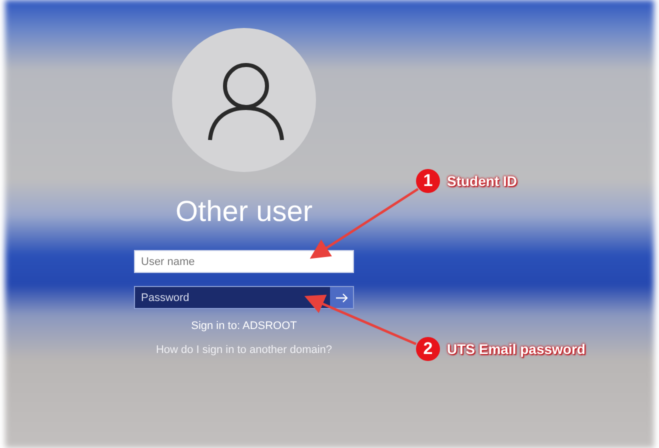  Describe the element at coordinates (244, 350) in the screenshot. I see `help-link: How do I sign in to another domain?` at that location.